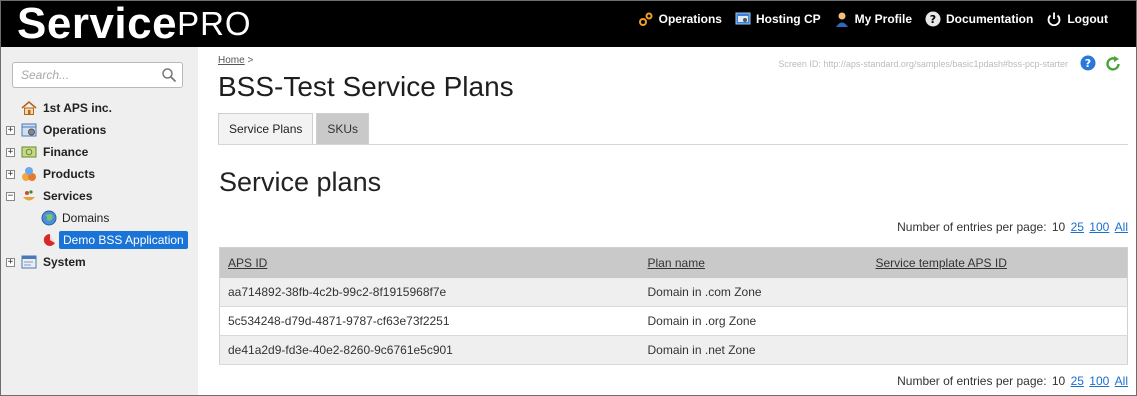 The image size is (1137, 396). I want to click on tab-skus: SKUs, so click(343, 128).